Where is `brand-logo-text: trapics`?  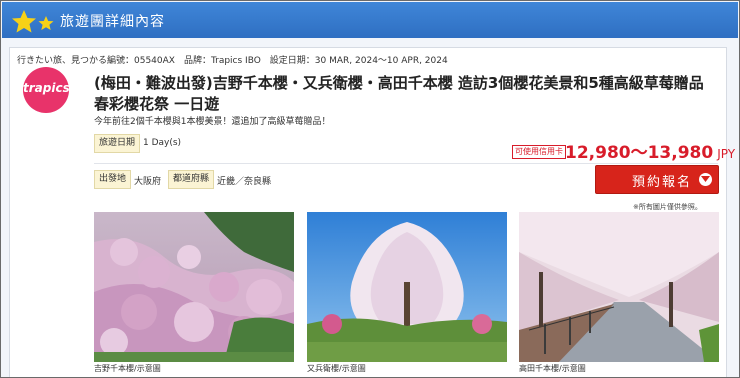 brand-logo-text: trapics is located at coordinates (46, 88).